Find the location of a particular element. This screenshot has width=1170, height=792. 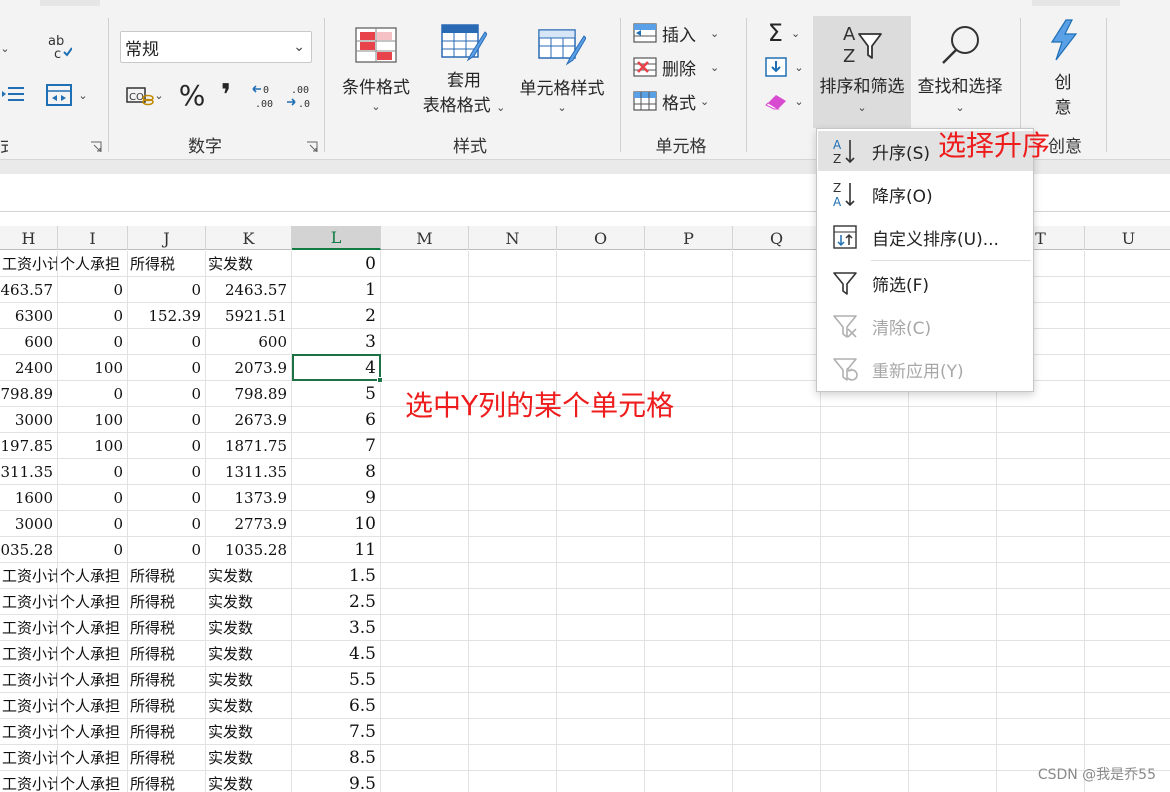

cell-h6: 798.89 is located at coordinates (29, 394).